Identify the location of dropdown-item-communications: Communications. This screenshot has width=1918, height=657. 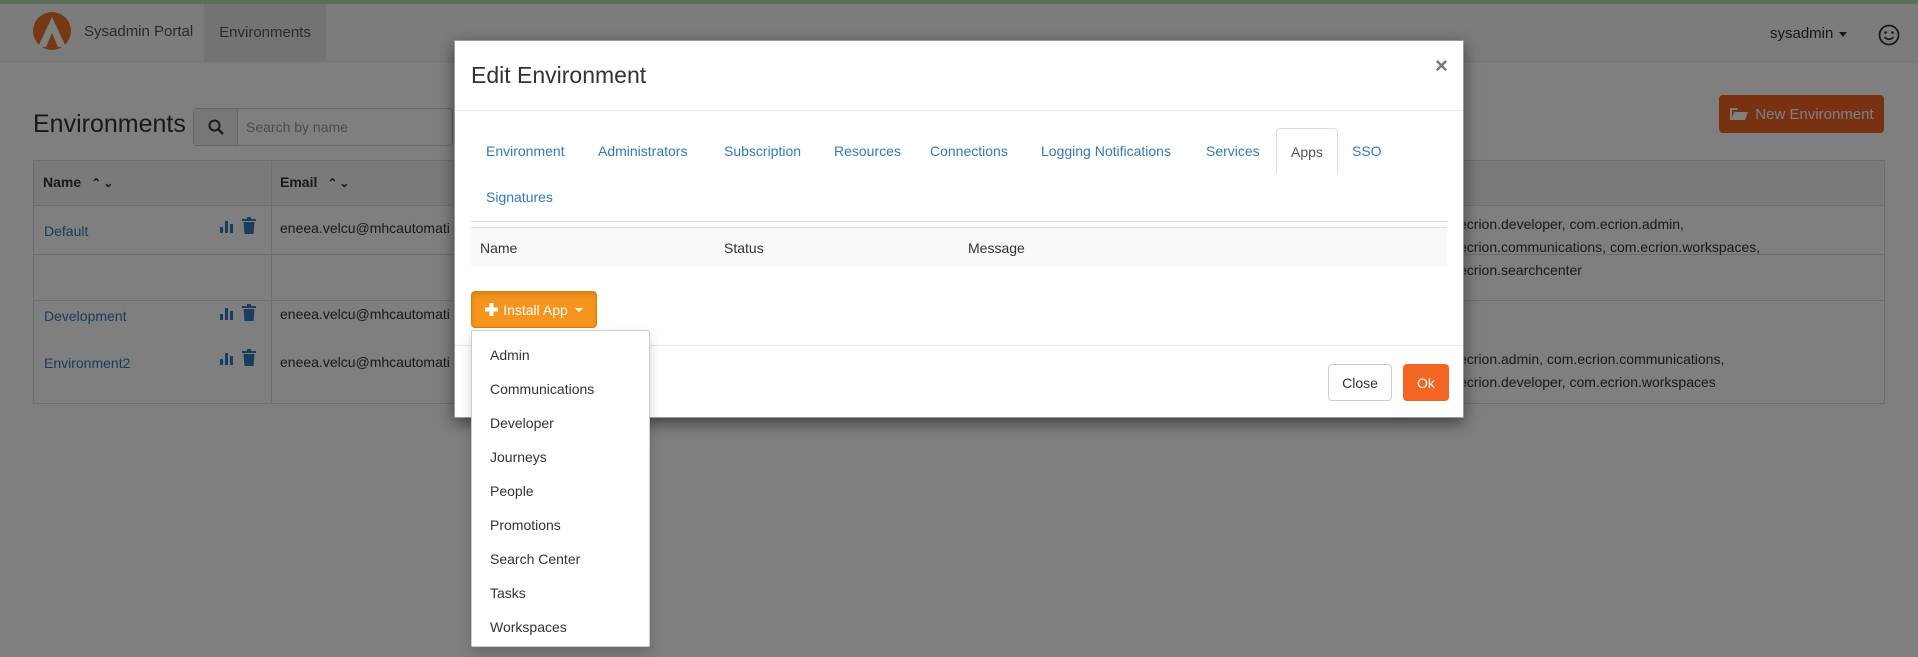
(560, 389).